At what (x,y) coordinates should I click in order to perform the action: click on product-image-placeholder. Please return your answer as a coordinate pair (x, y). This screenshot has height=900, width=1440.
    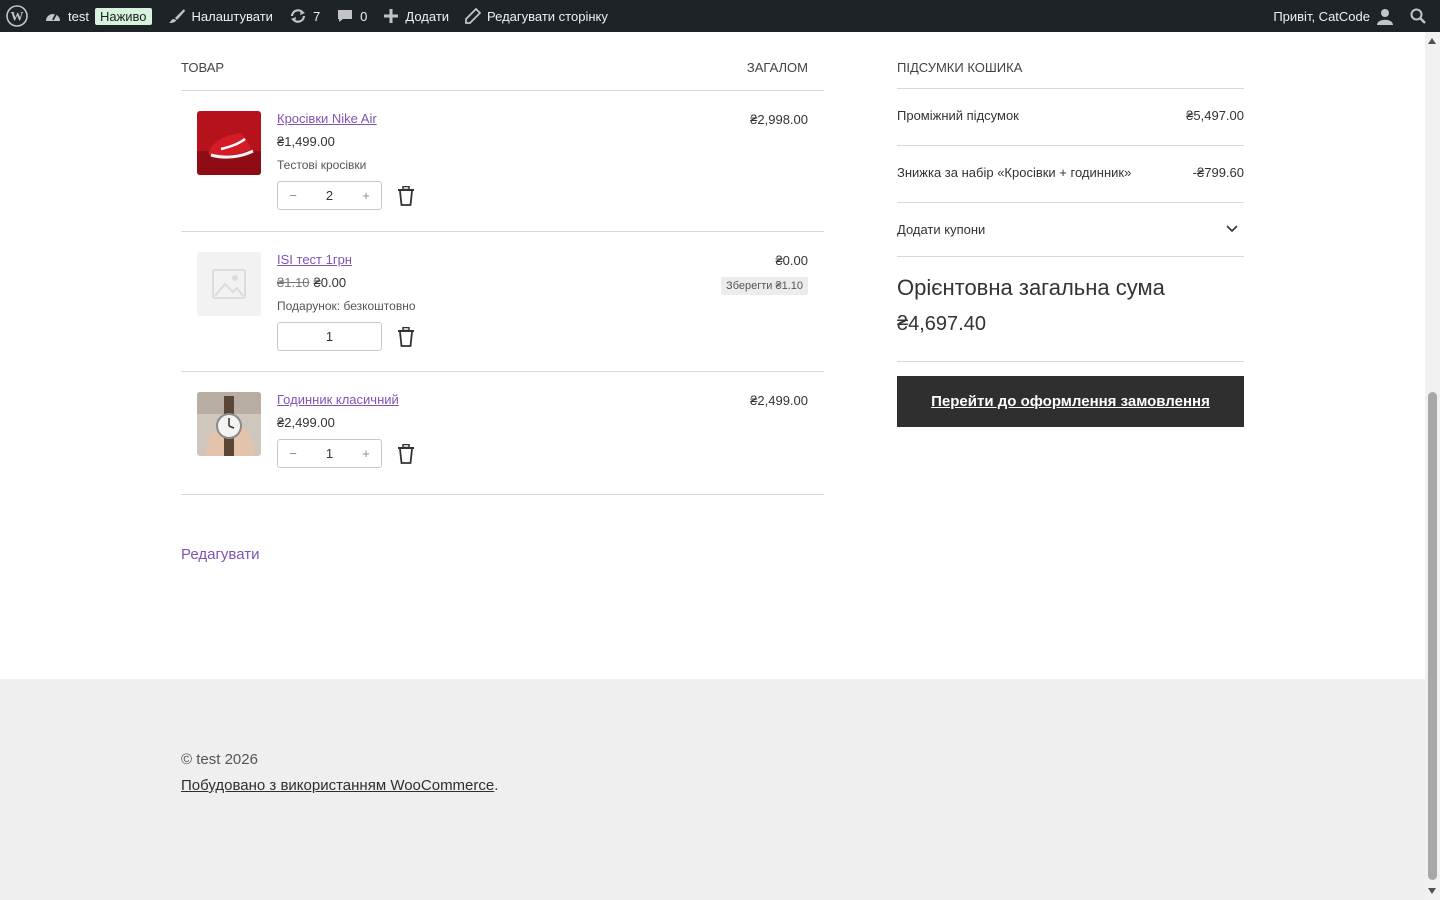
    Looking at the image, I should click on (229, 284).